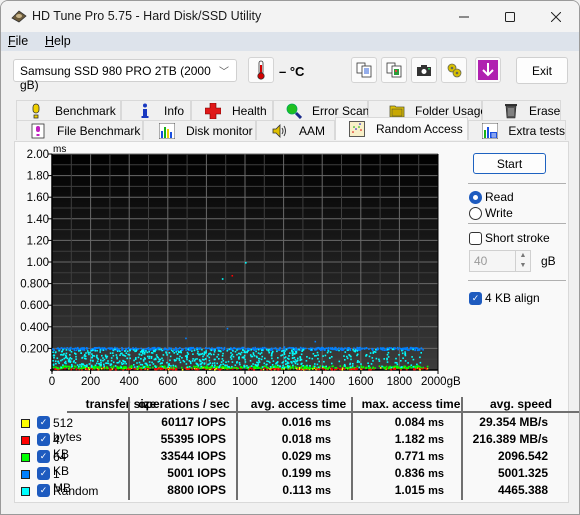 This screenshot has height=515, width=580. What do you see at coordinates (411, 404) in the screenshot?
I see `header-max-access: max. access time` at bounding box center [411, 404].